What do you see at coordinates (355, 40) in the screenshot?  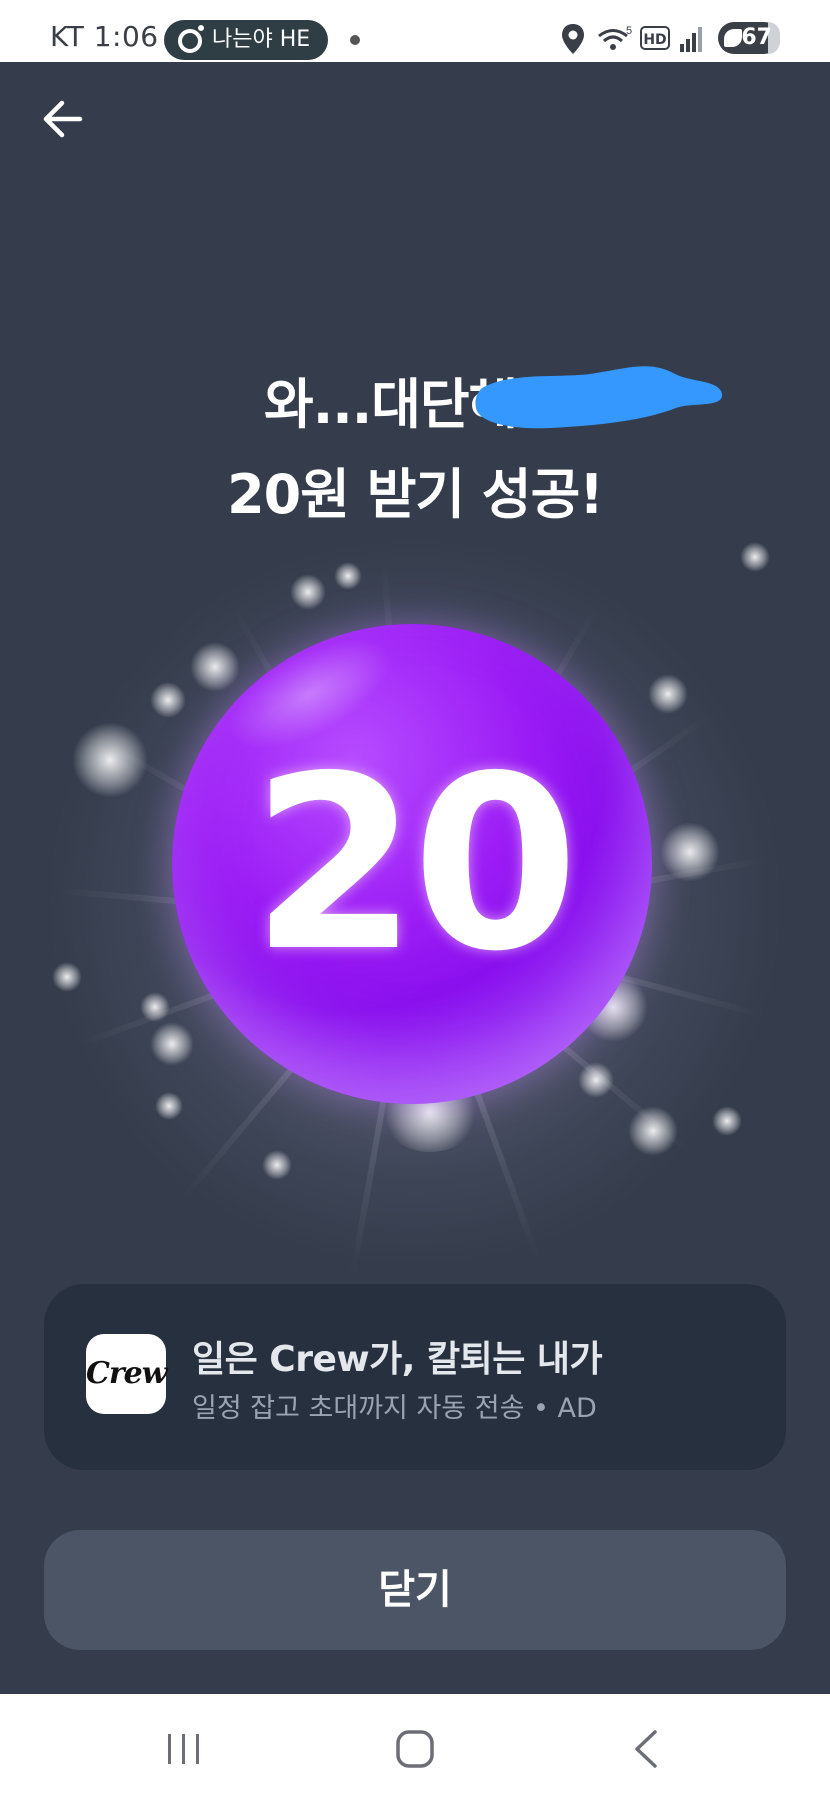 I see `notification-dot-icon` at bounding box center [355, 40].